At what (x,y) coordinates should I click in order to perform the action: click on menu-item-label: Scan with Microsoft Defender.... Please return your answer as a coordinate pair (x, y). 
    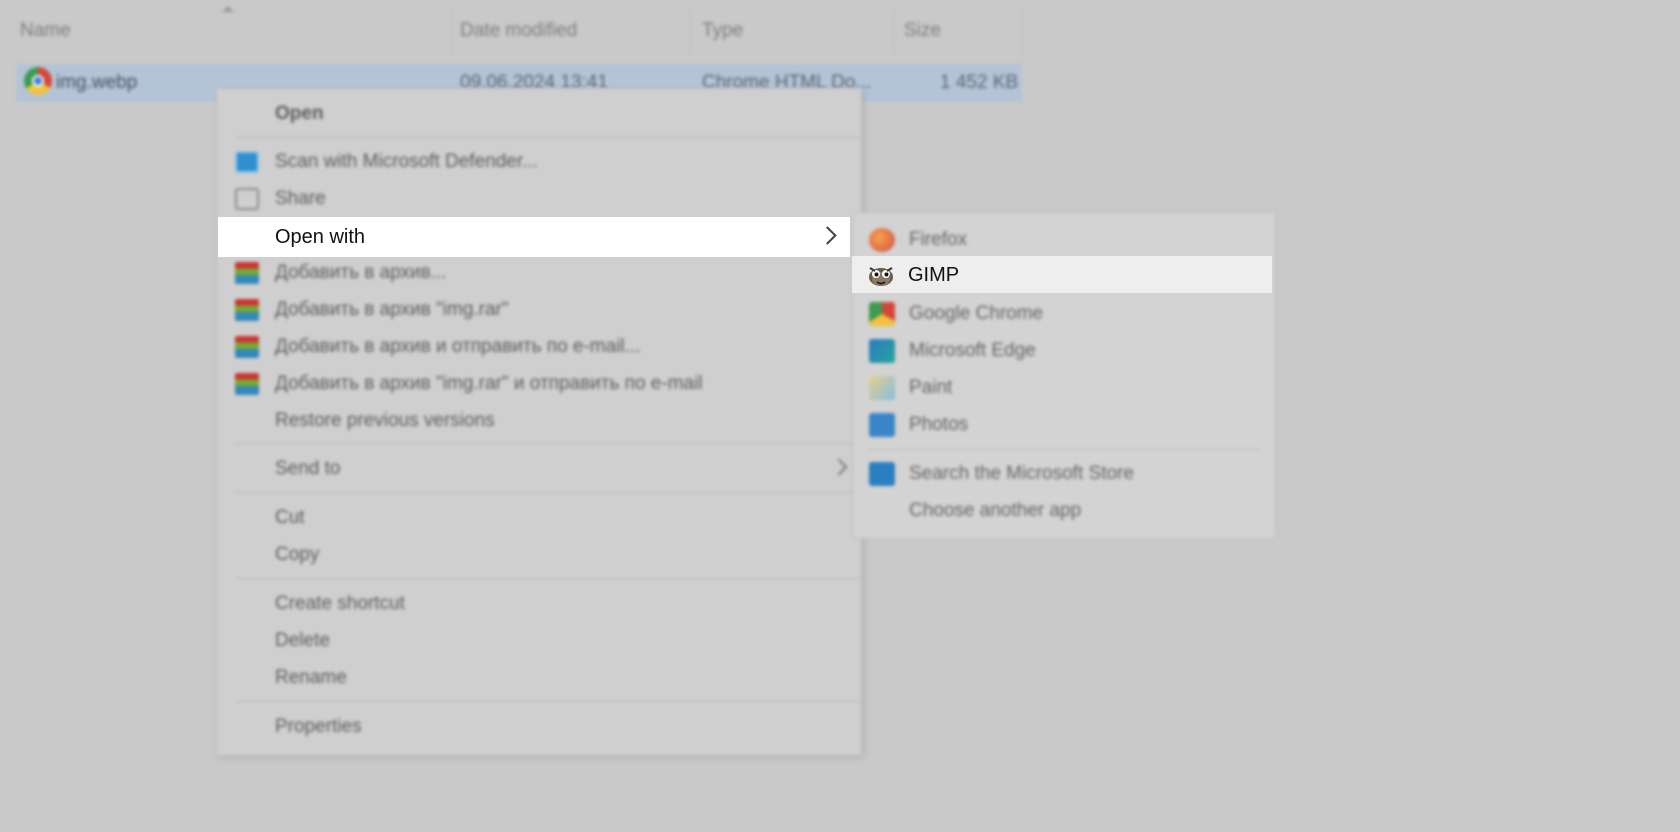
    Looking at the image, I should click on (406, 161).